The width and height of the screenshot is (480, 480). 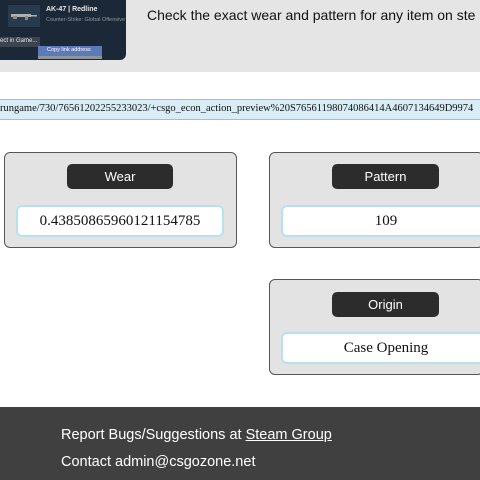 I want to click on pattern-panel: Pattern 109, so click(x=374, y=200).